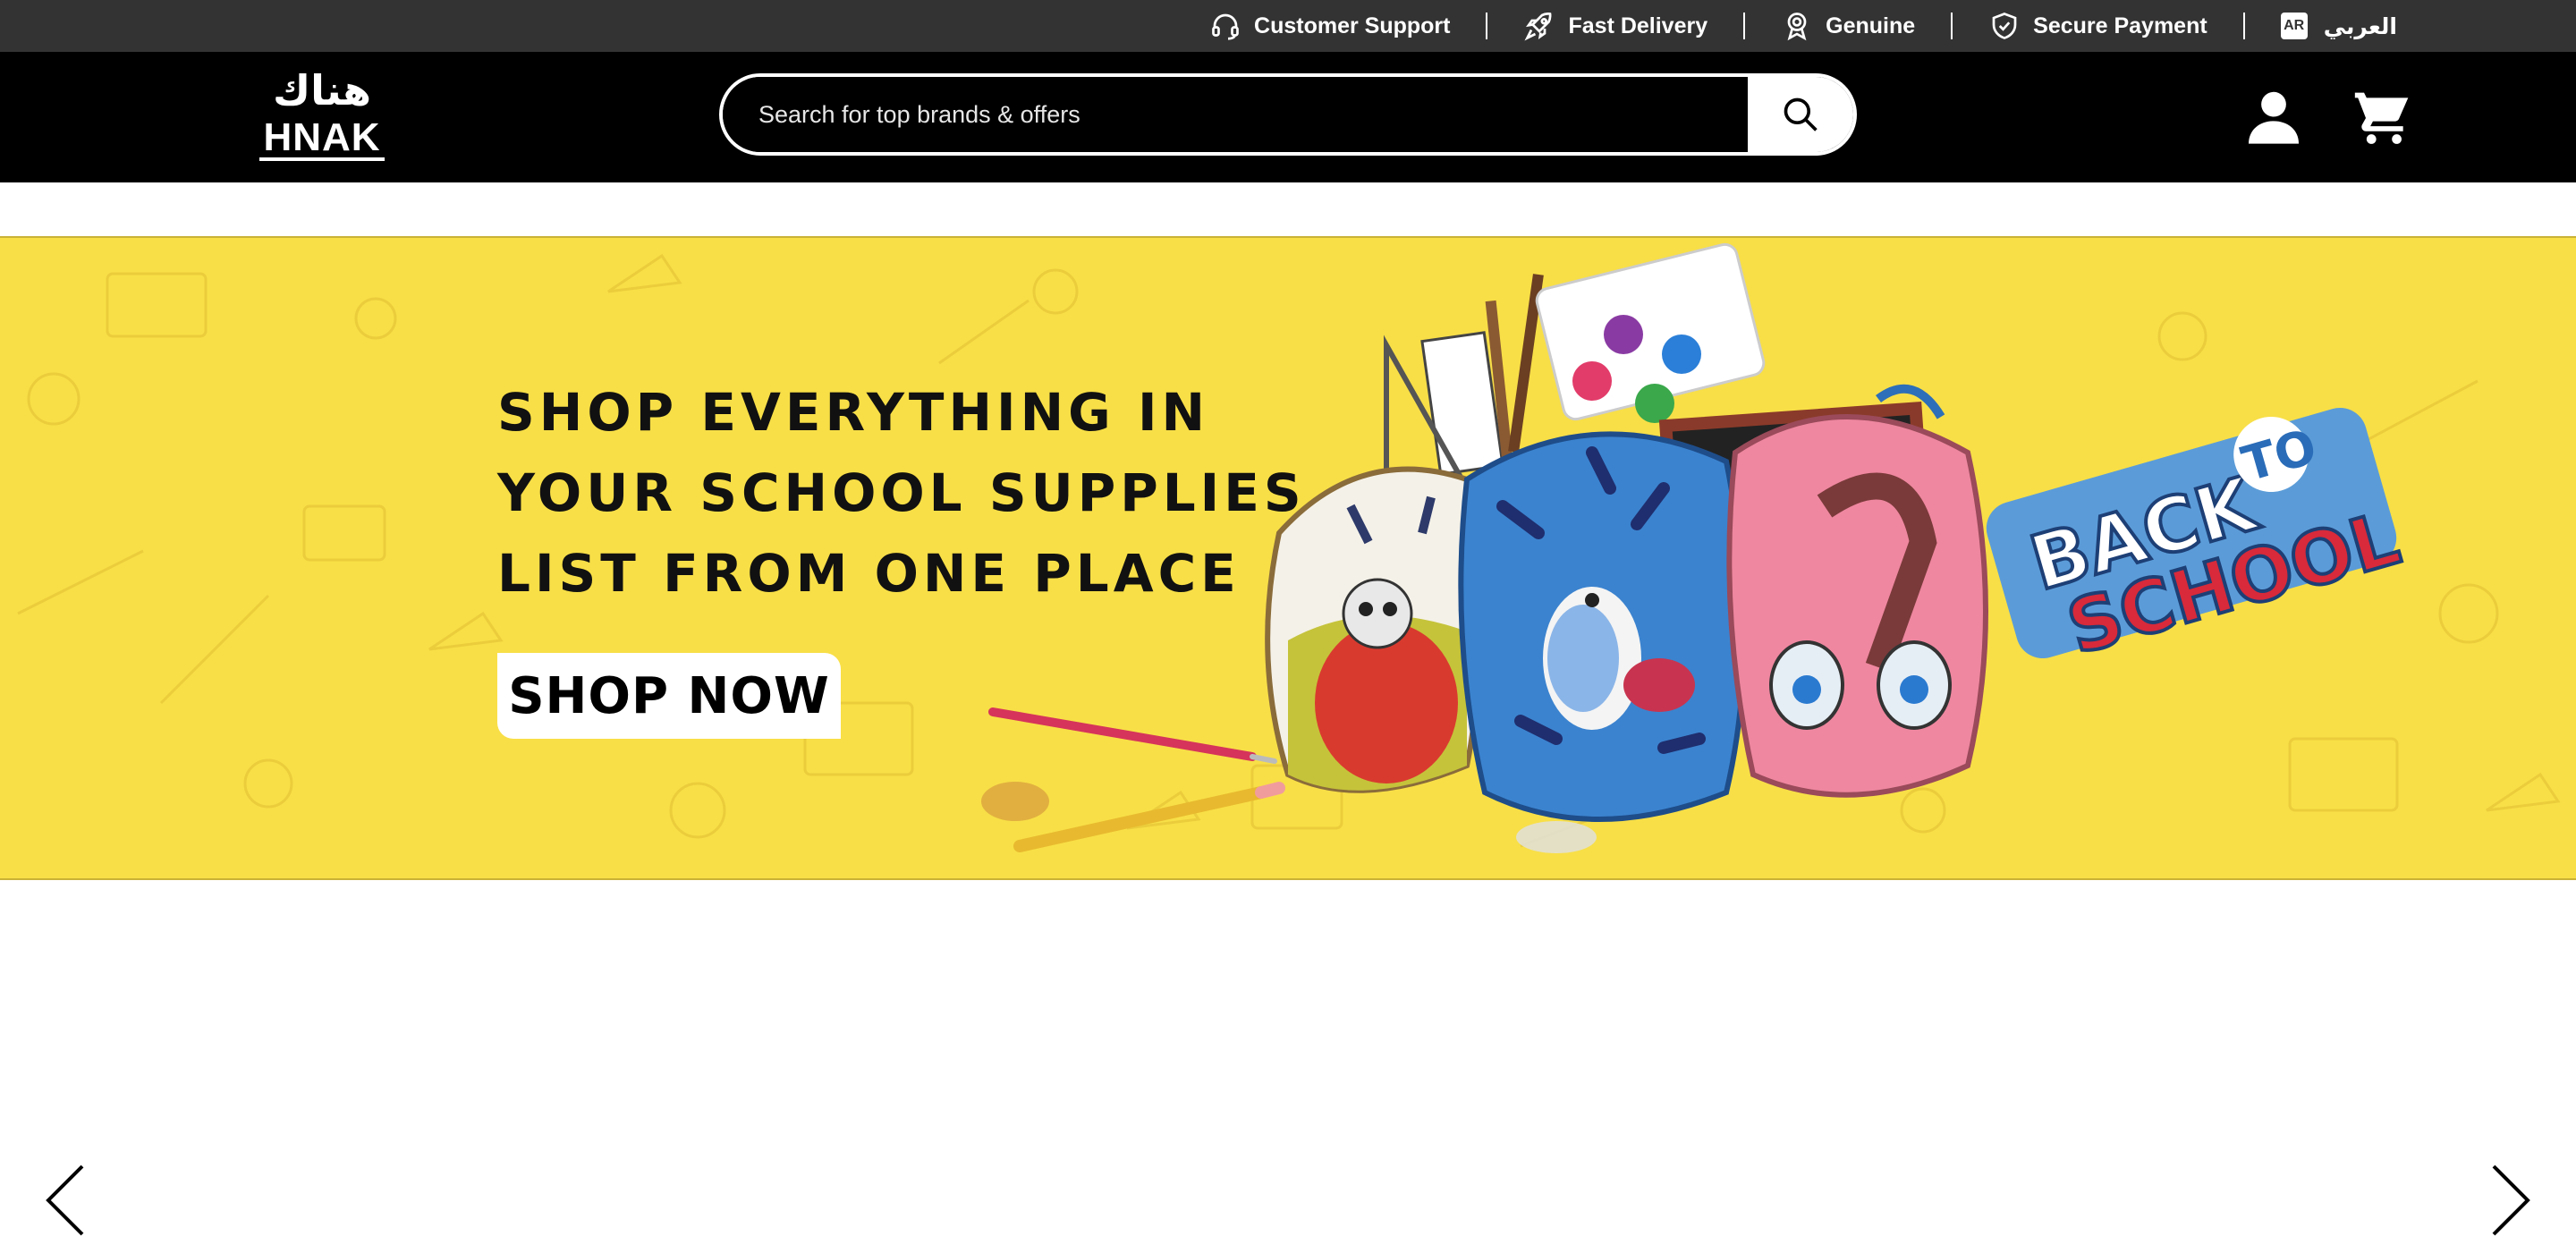 The image size is (2576, 1245). I want to click on customer-support-link: Customer Support, so click(1329, 26).